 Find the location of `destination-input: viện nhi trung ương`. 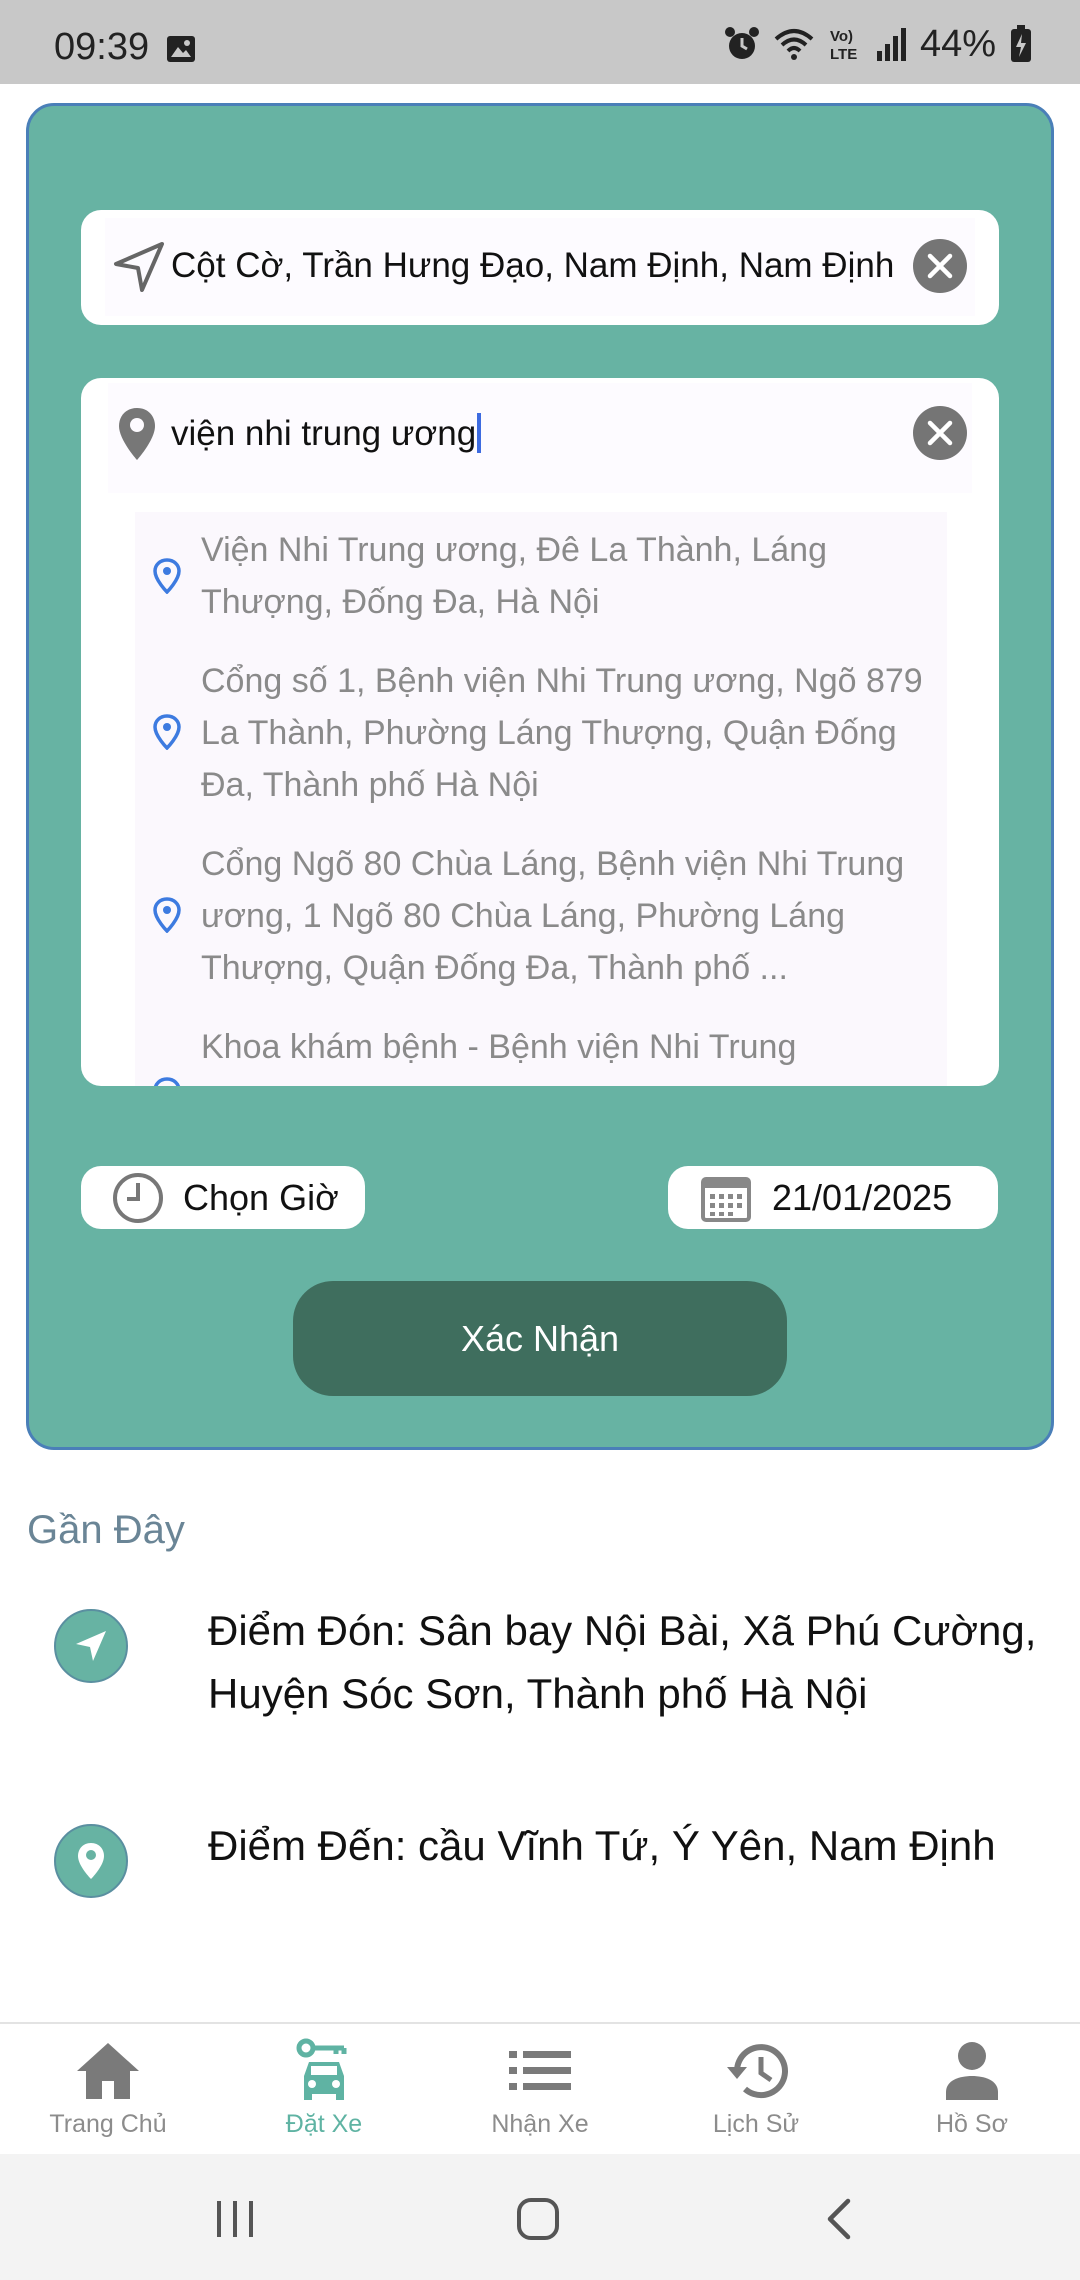

destination-input: viện nhi trung ương is located at coordinates (326, 433).